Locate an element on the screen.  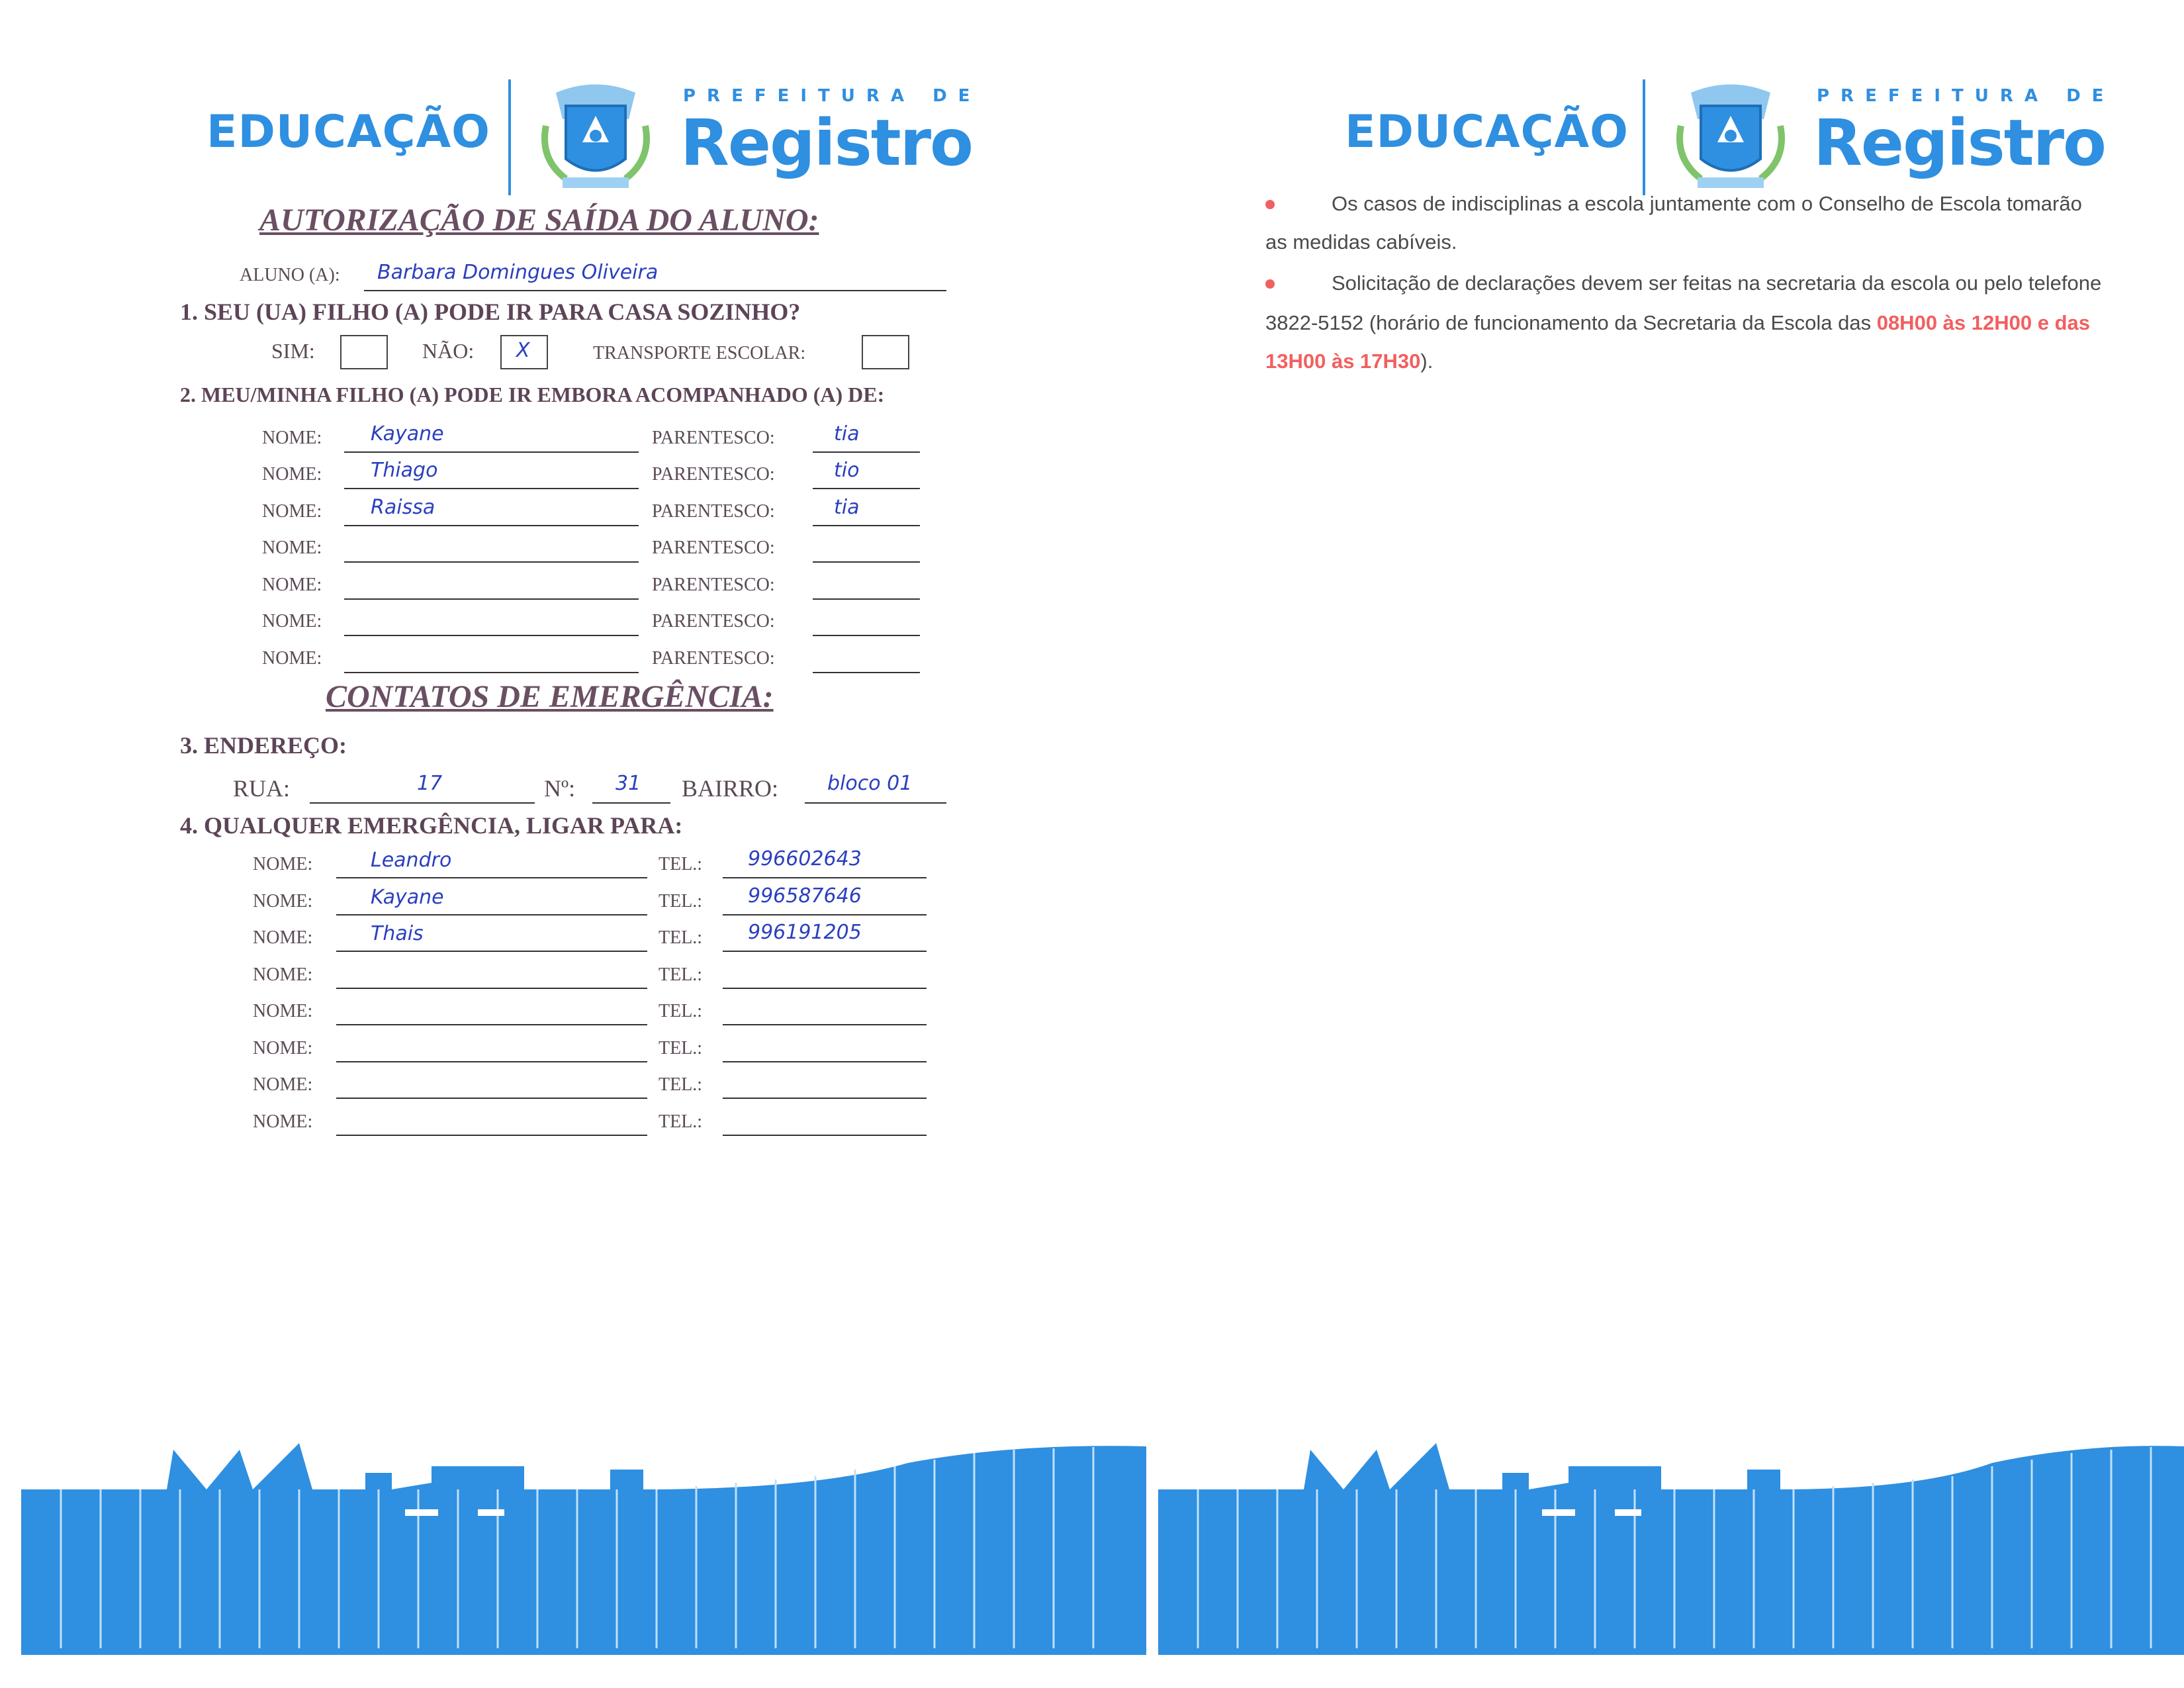
companion-nome: Thiago is located at coordinates (404, 470).